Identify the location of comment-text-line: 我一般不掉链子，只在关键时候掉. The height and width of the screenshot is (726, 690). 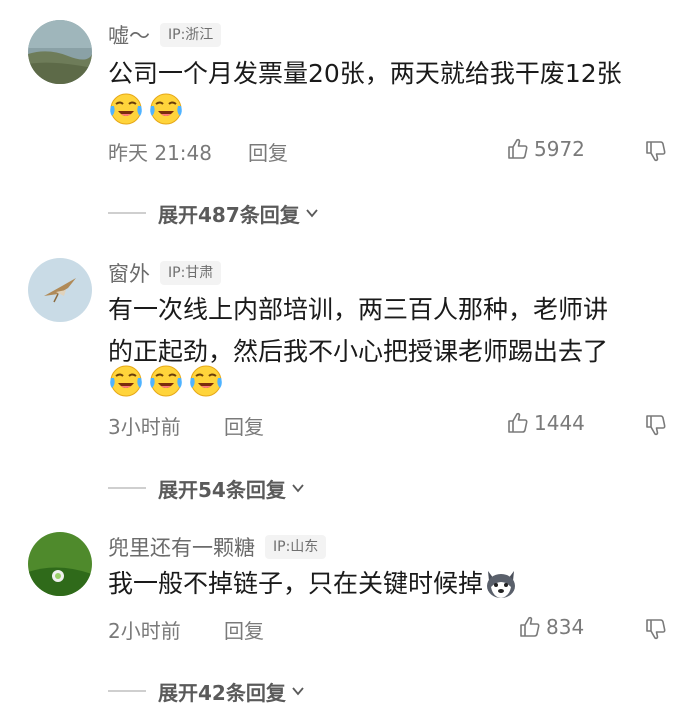
(296, 583).